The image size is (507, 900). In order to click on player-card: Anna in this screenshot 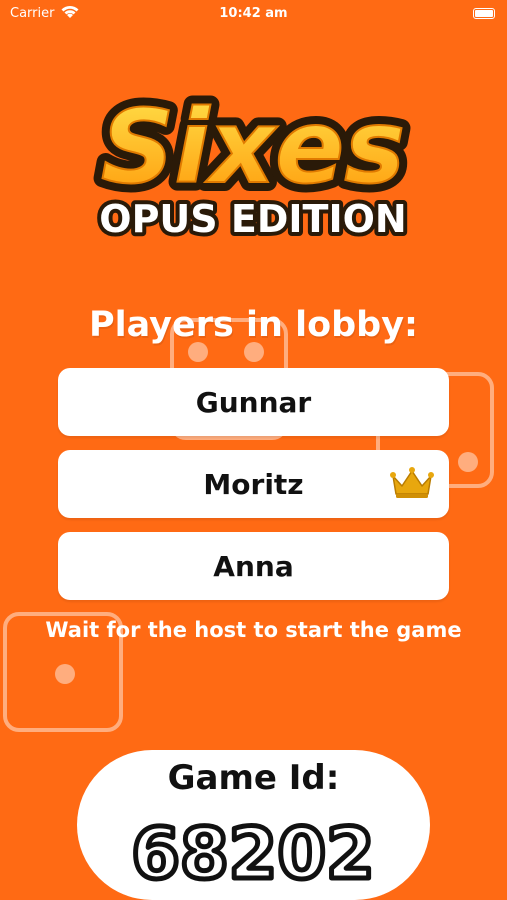, I will do `click(253, 566)`.